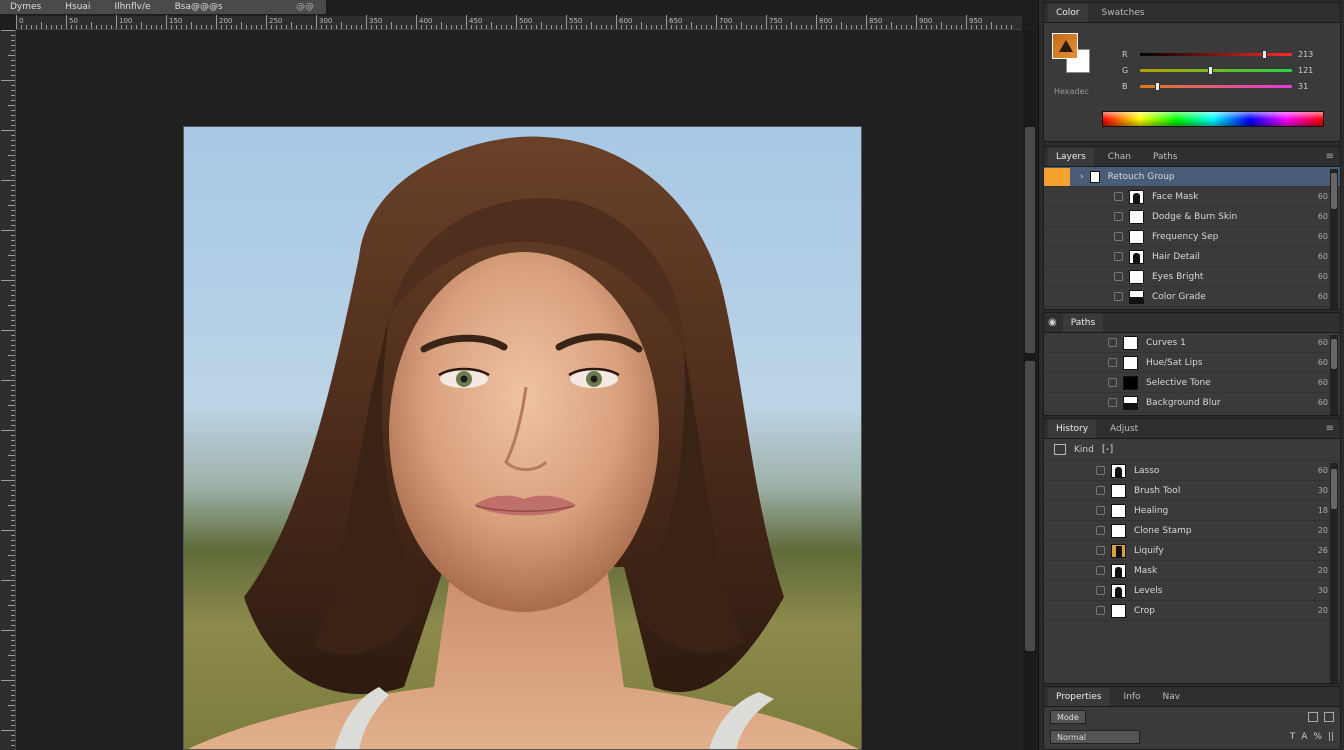 The image size is (1344, 750). I want to click on tab-adjust: Adjust, so click(1124, 429).